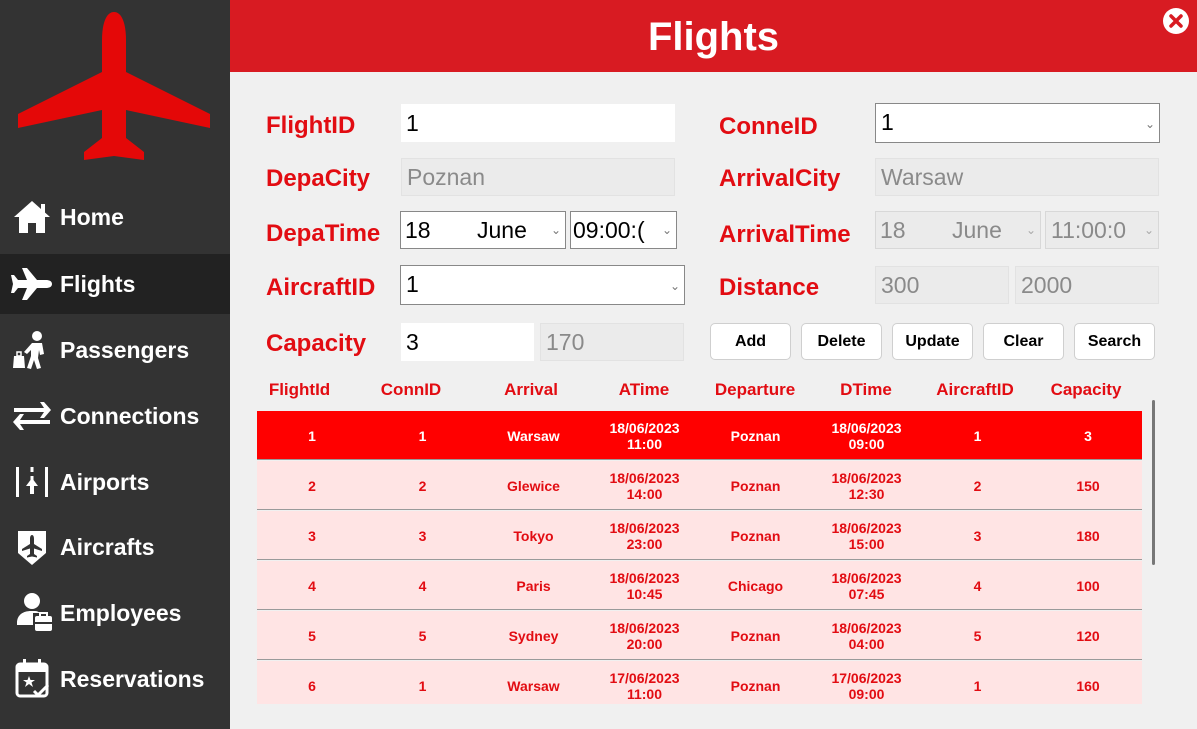  Describe the element at coordinates (841, 341) in the screenshot. I see `delete-button: Delete` at that location.